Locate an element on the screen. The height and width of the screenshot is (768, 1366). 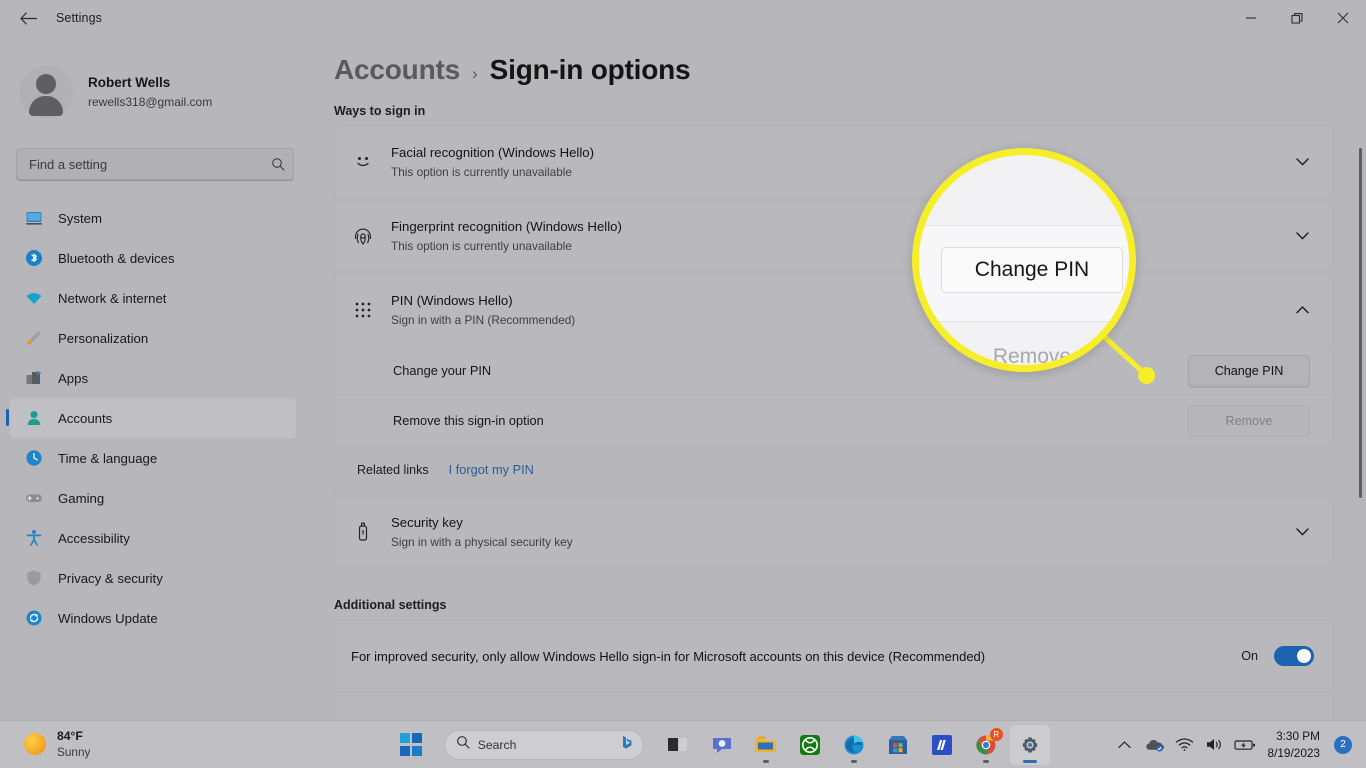
sidebar-item-label: Network & internet is located at coordinates (112, 298).